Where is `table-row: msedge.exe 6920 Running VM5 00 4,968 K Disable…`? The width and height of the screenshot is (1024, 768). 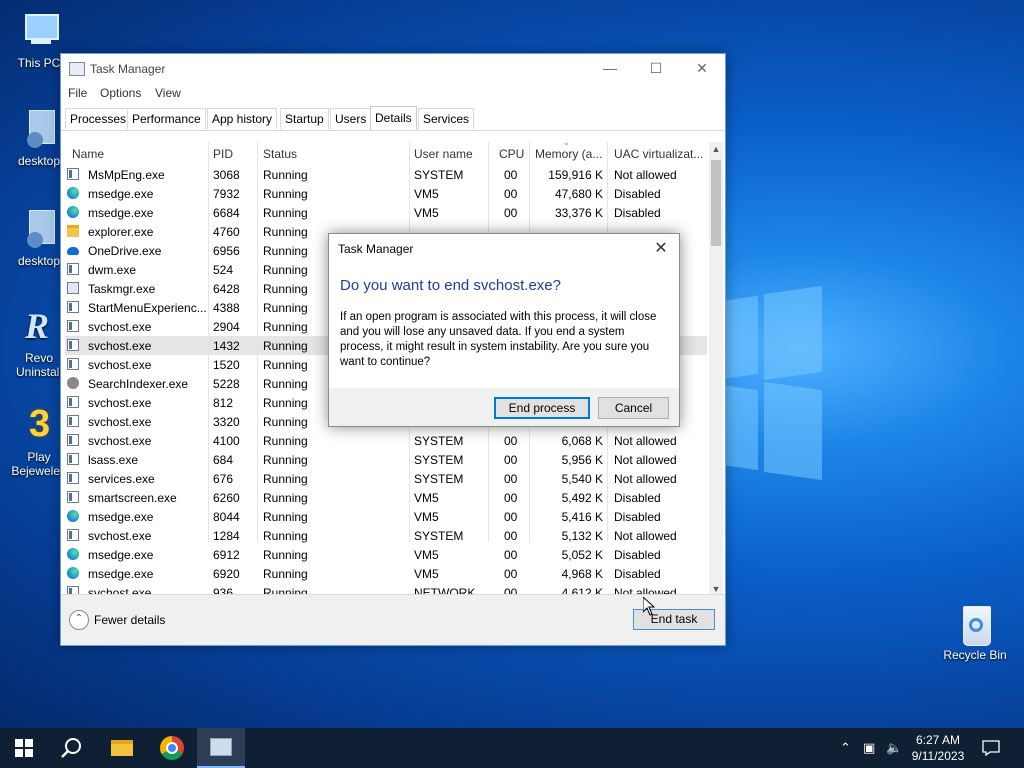
table-row: msedge.exe 6920 Running VM5 00 4,968 K Disable… is located at coordinates (386, 573).